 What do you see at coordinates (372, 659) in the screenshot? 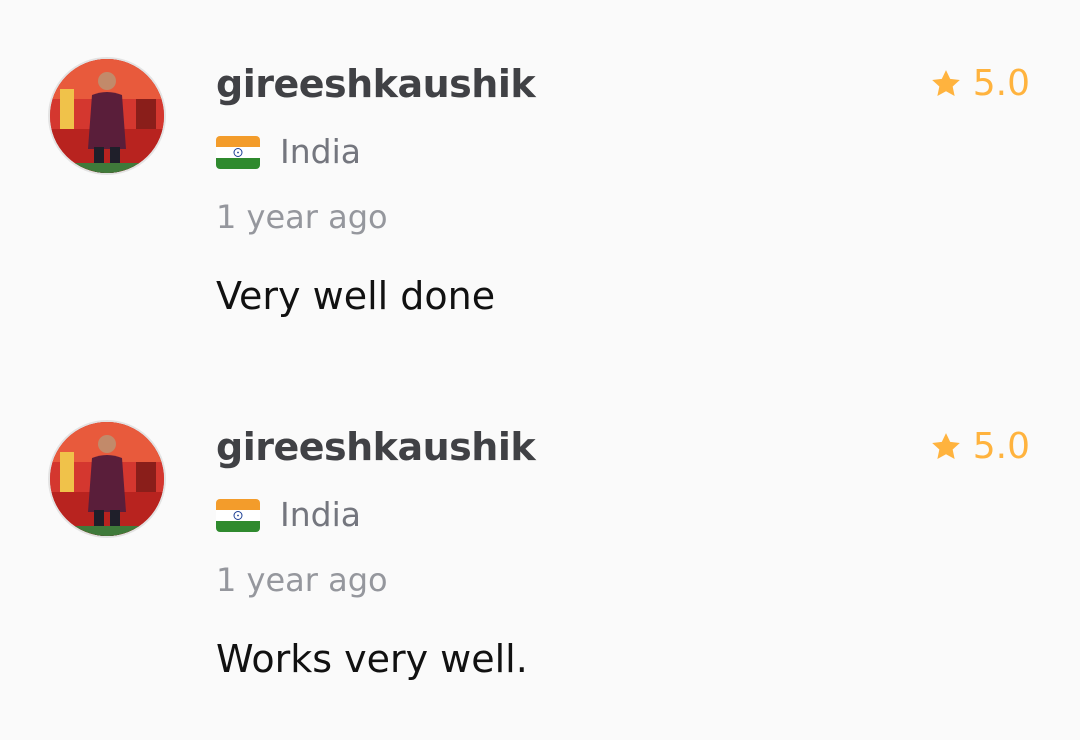
I see `review-comment: Works very well.` at bounding box center [372, 659].